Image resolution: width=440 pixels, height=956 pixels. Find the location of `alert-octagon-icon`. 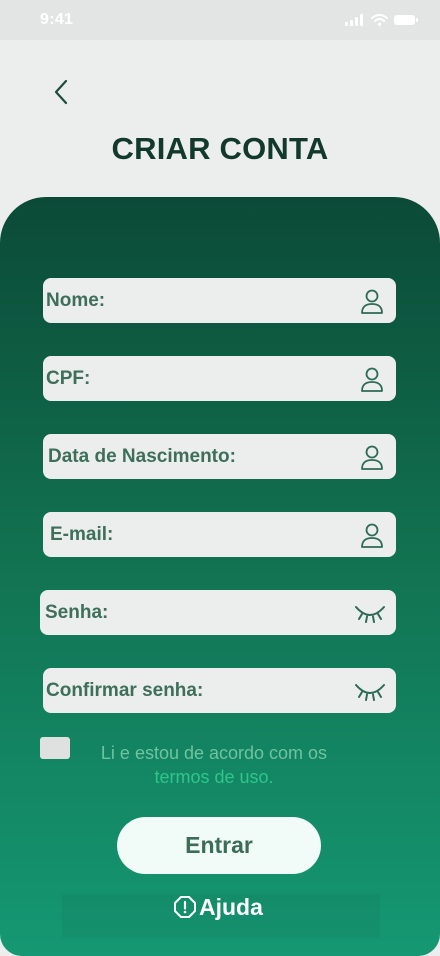

alert-octagon-icon is located at coordinates (185, 907).